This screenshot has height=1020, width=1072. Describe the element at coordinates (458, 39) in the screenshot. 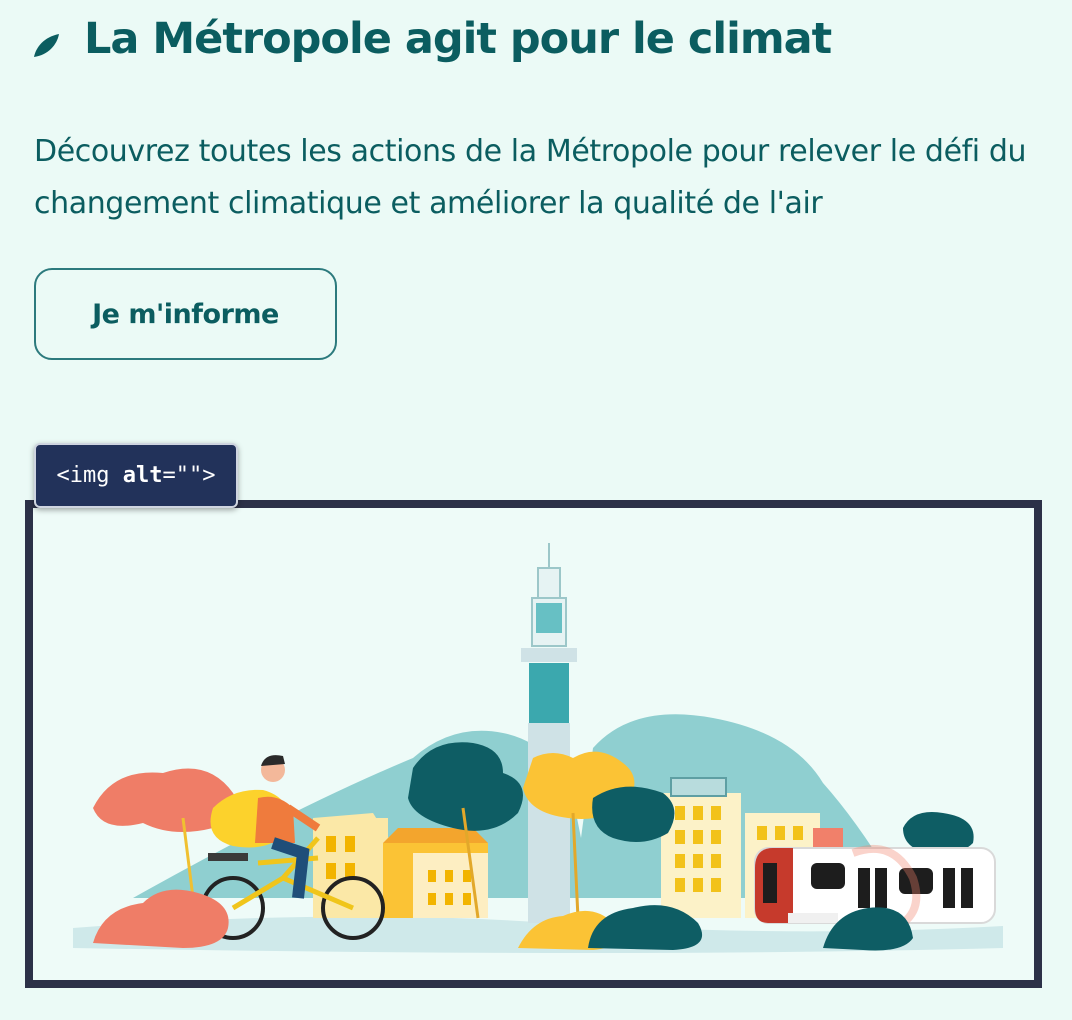

I see `page-title: La Métropole agit pour le climat` at that location.